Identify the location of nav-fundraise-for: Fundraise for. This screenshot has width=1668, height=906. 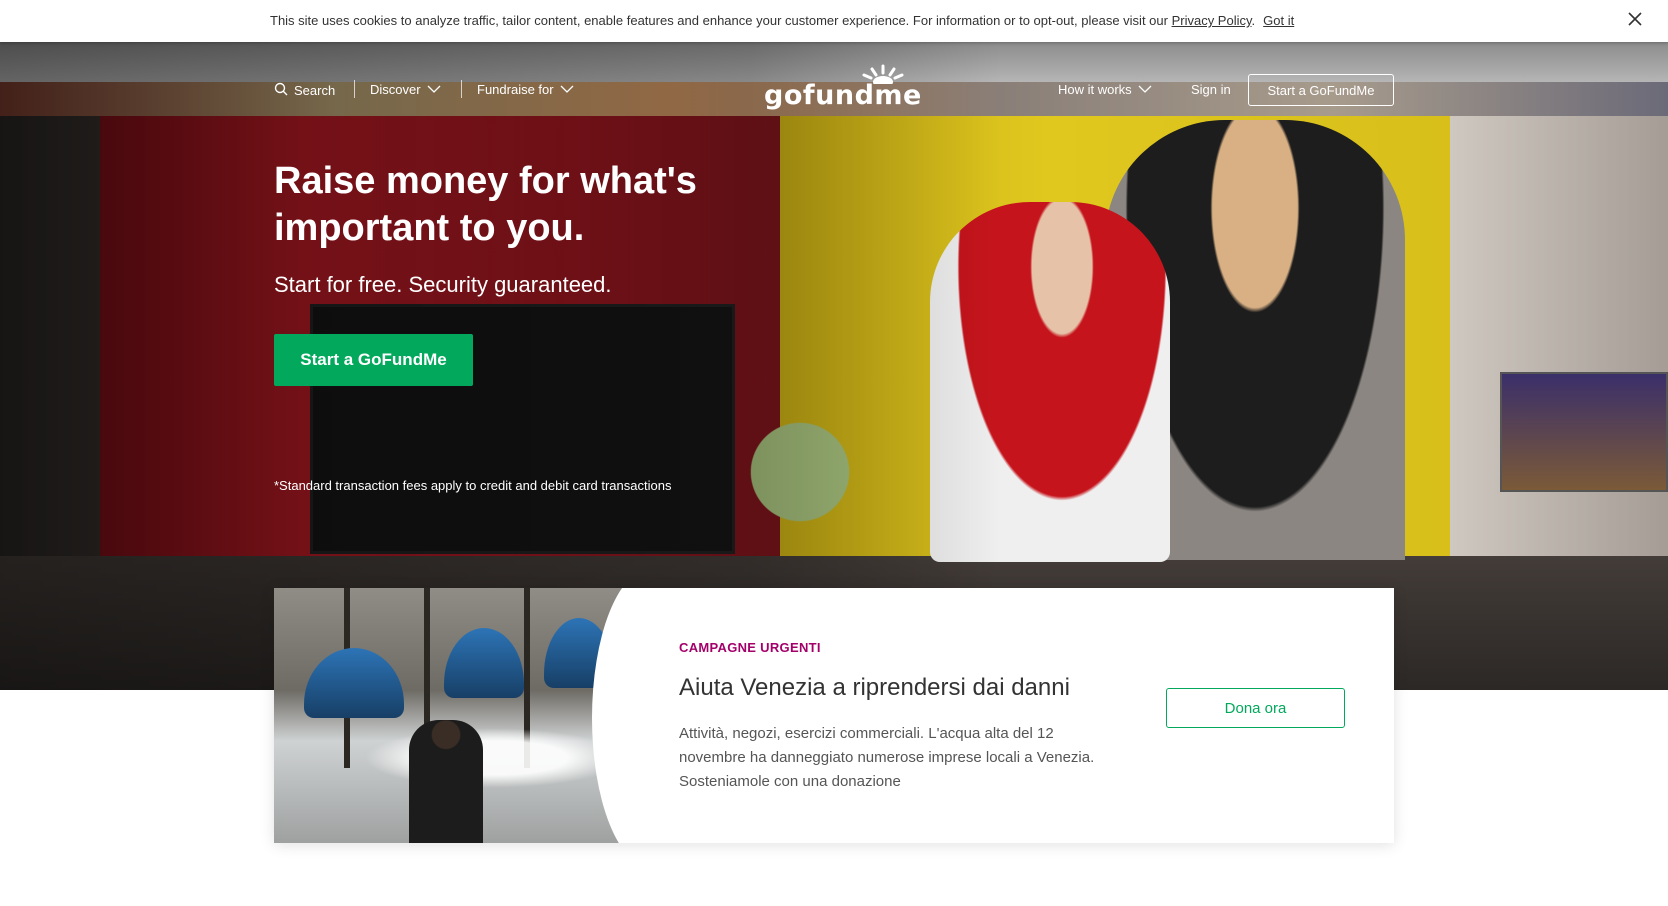
(525, 89).